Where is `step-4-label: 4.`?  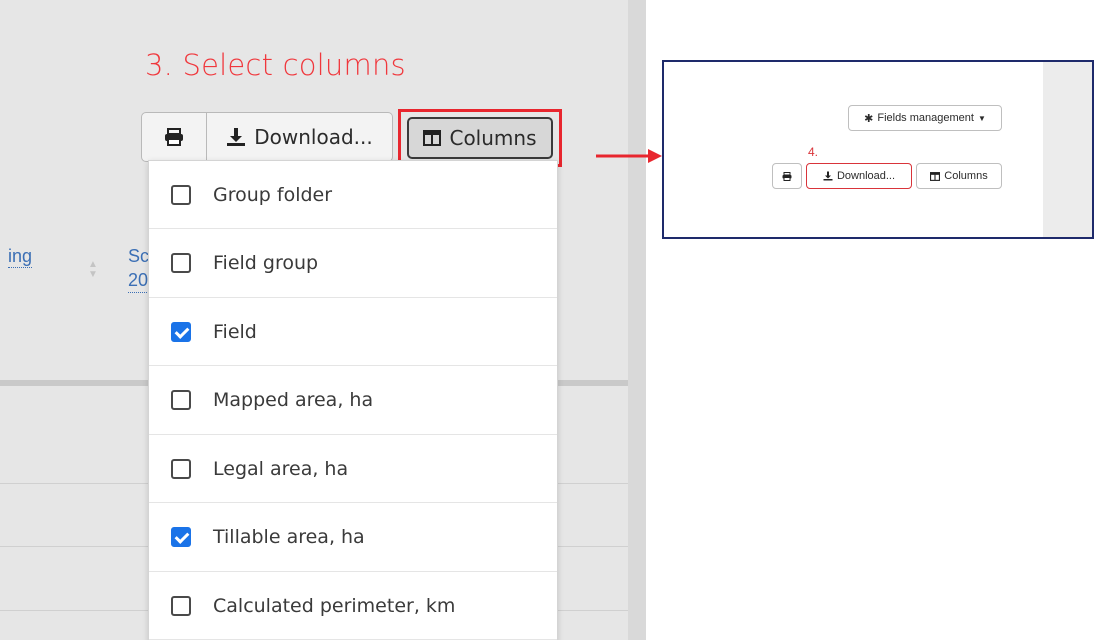
step-4-label: 4. is located at coordinates (813, 152).